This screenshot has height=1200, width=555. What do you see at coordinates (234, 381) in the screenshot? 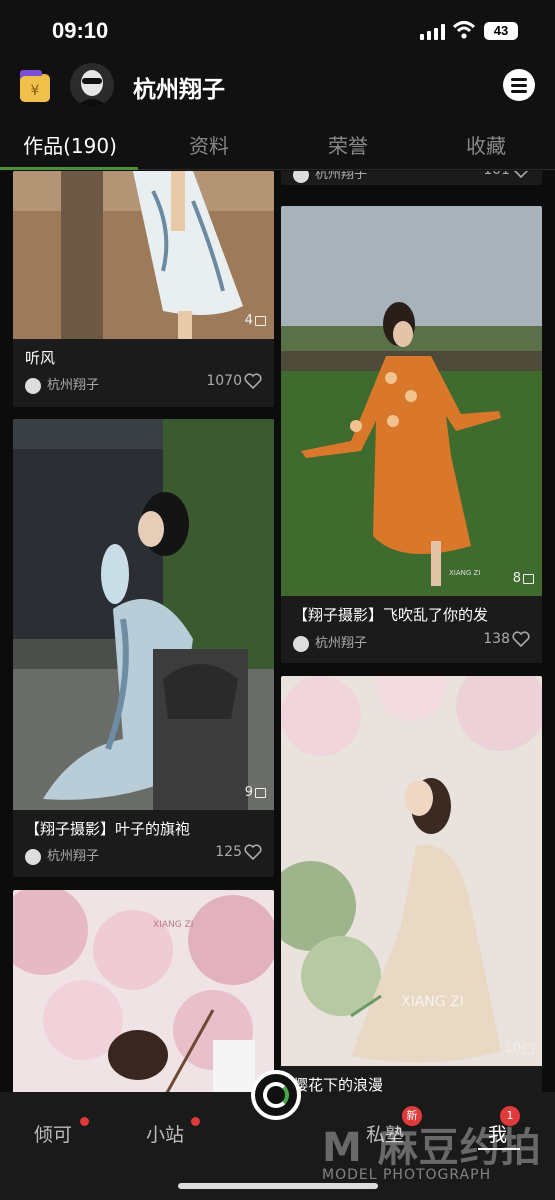
I see `card-likes: 1070` at bounding box center [234, 381].